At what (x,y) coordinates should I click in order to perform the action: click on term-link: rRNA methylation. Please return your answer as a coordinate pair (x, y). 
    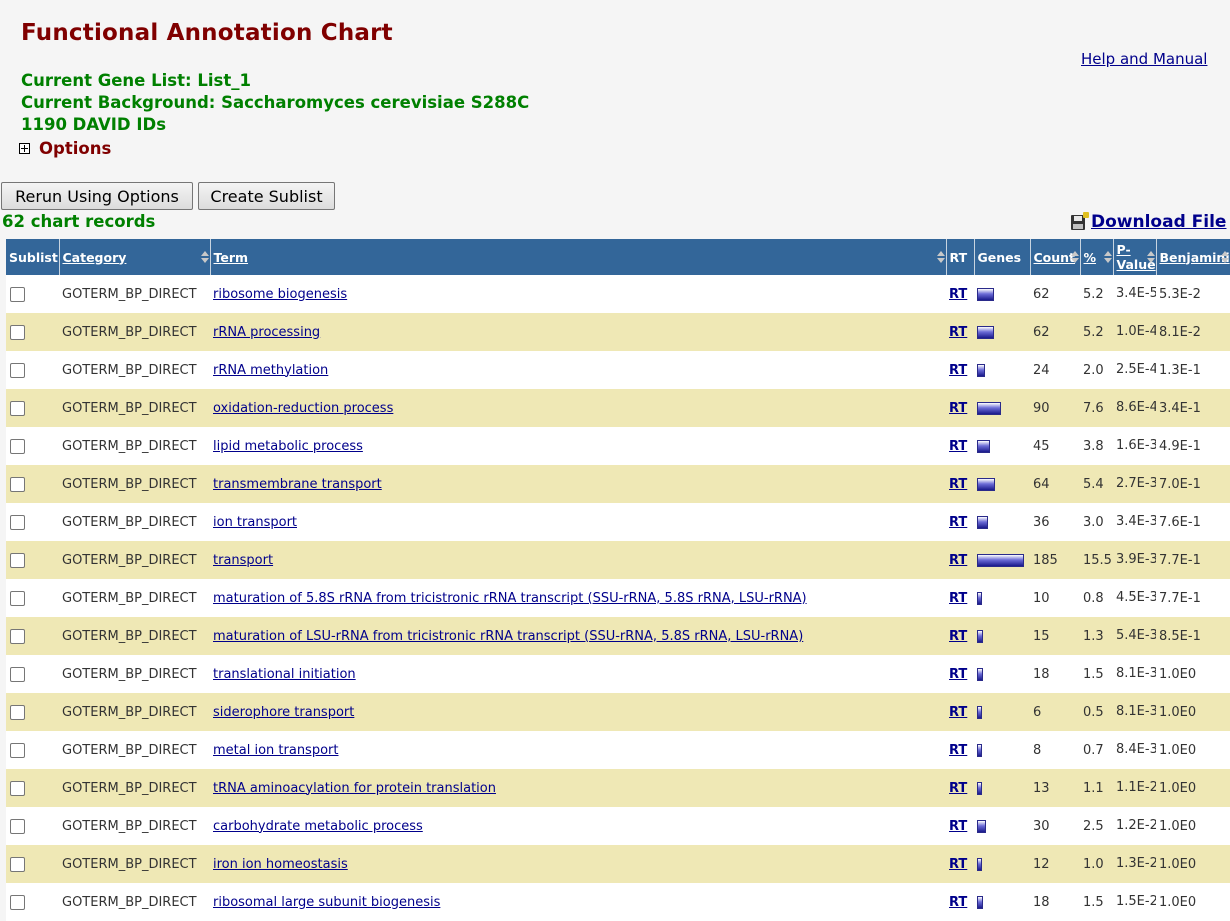
    Looking at the image, I should click on (270, 370).